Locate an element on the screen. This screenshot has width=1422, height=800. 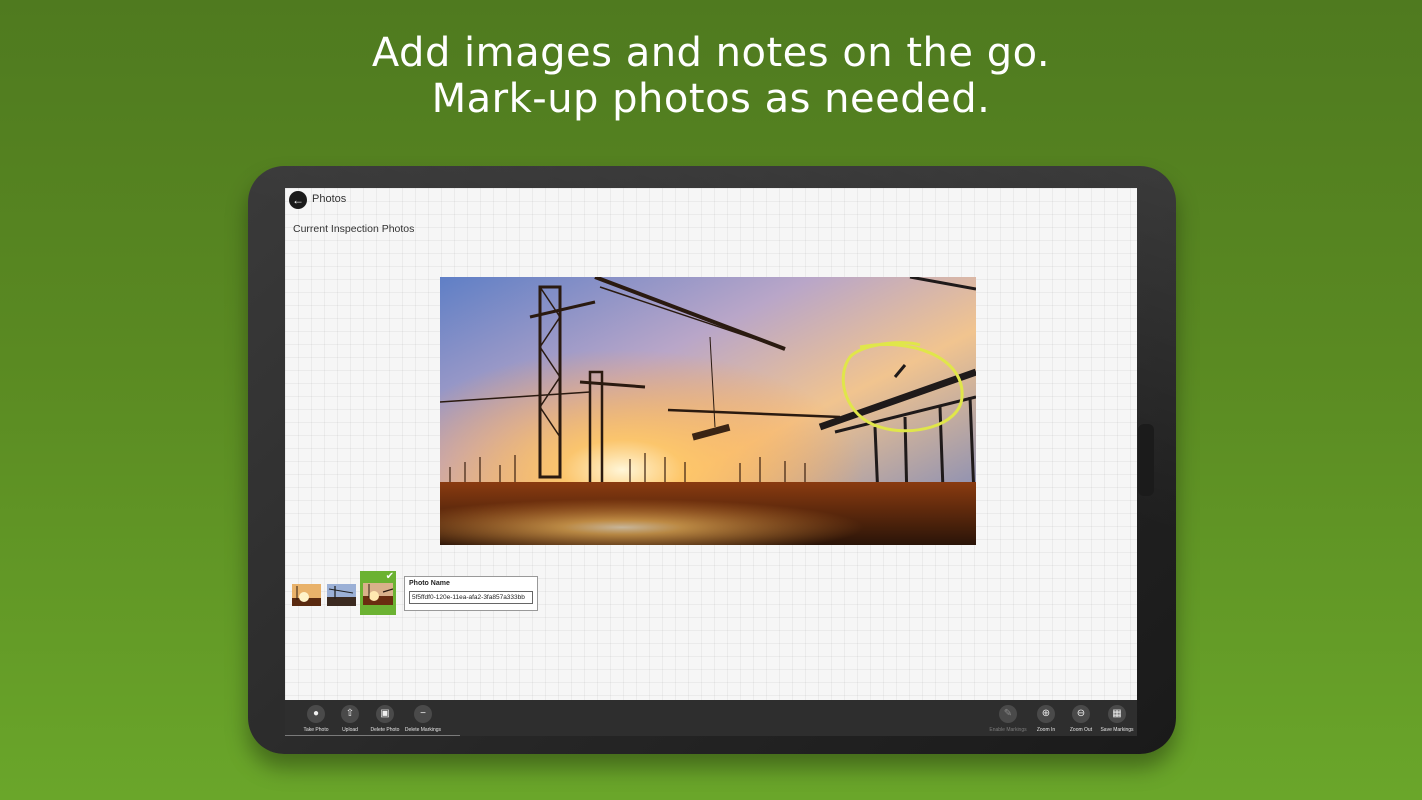
headline-line-2: Mark-up photos as needed. is located at coordinates (711, 99).